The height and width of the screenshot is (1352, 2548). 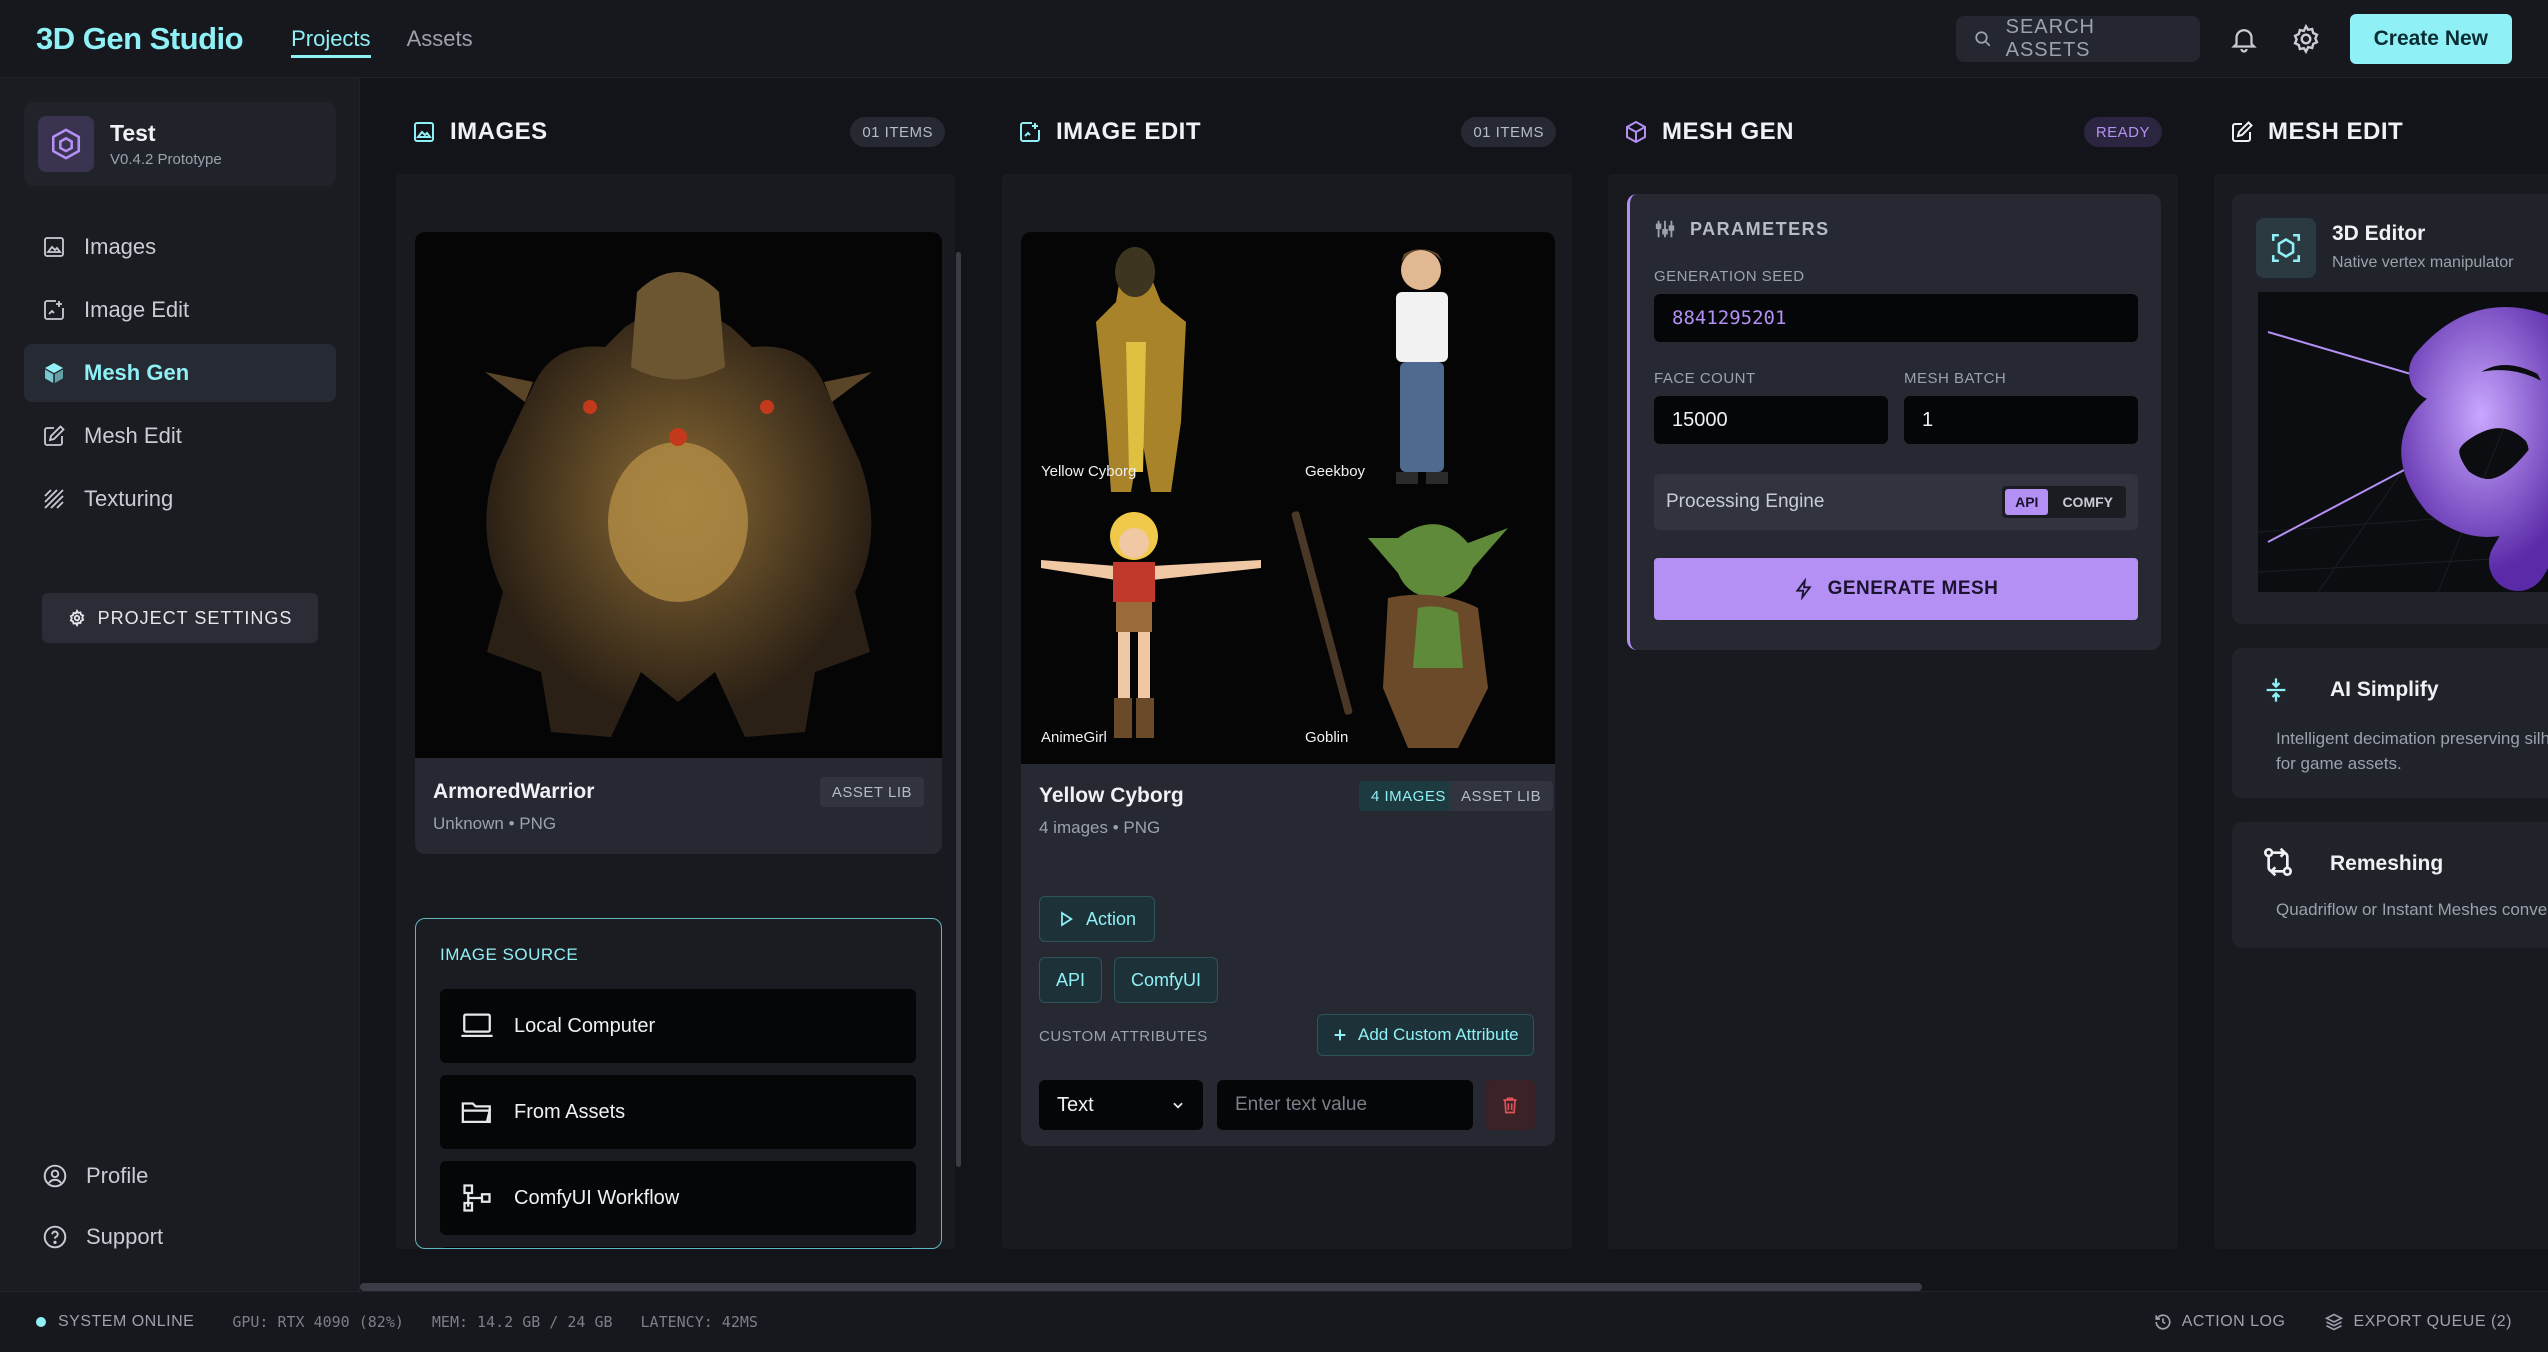 What do you see at coordinates (1100, 827) in the screenshot?
I see `asset-meta: 4 images • PNG` at bounding box center [1100, 827].